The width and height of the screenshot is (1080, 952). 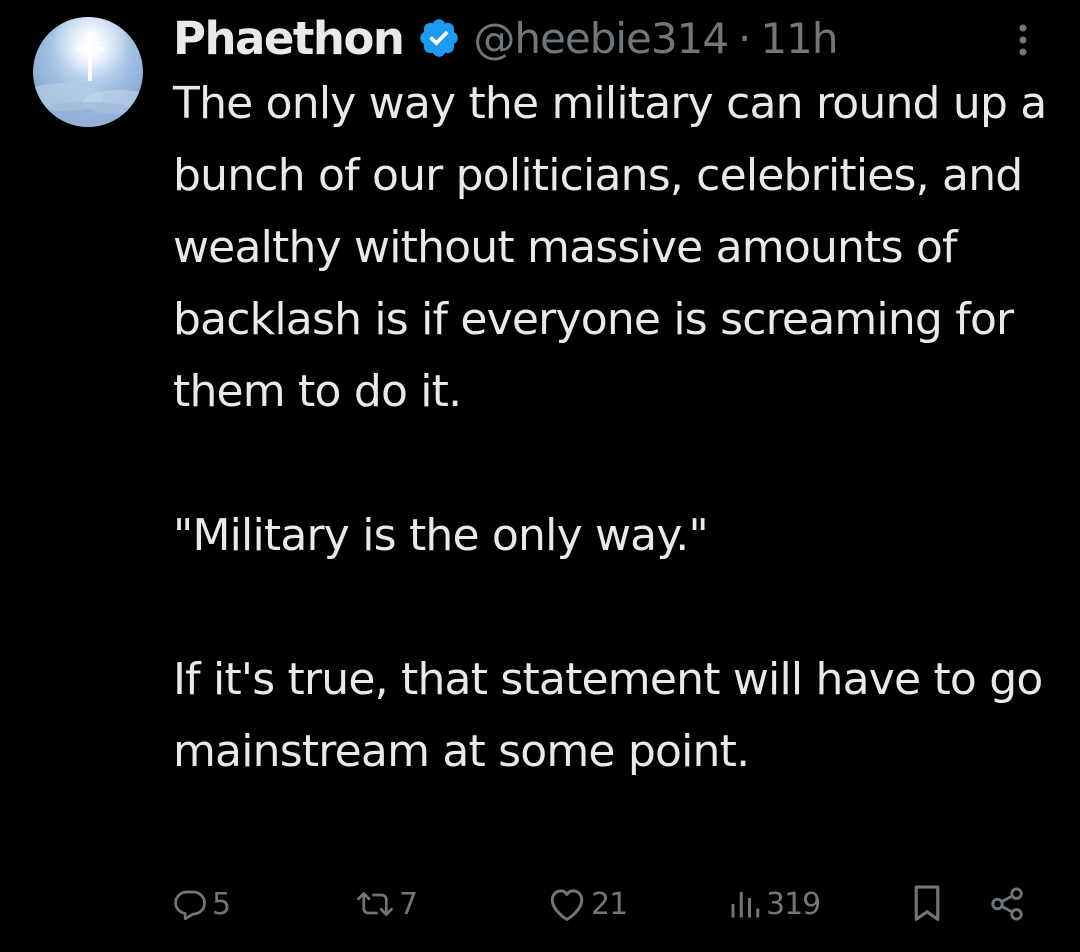 What do you see at coordinates (439, 38) in the screenshot?
I see `verified-badge-icon` at bounding box center [439, 38].